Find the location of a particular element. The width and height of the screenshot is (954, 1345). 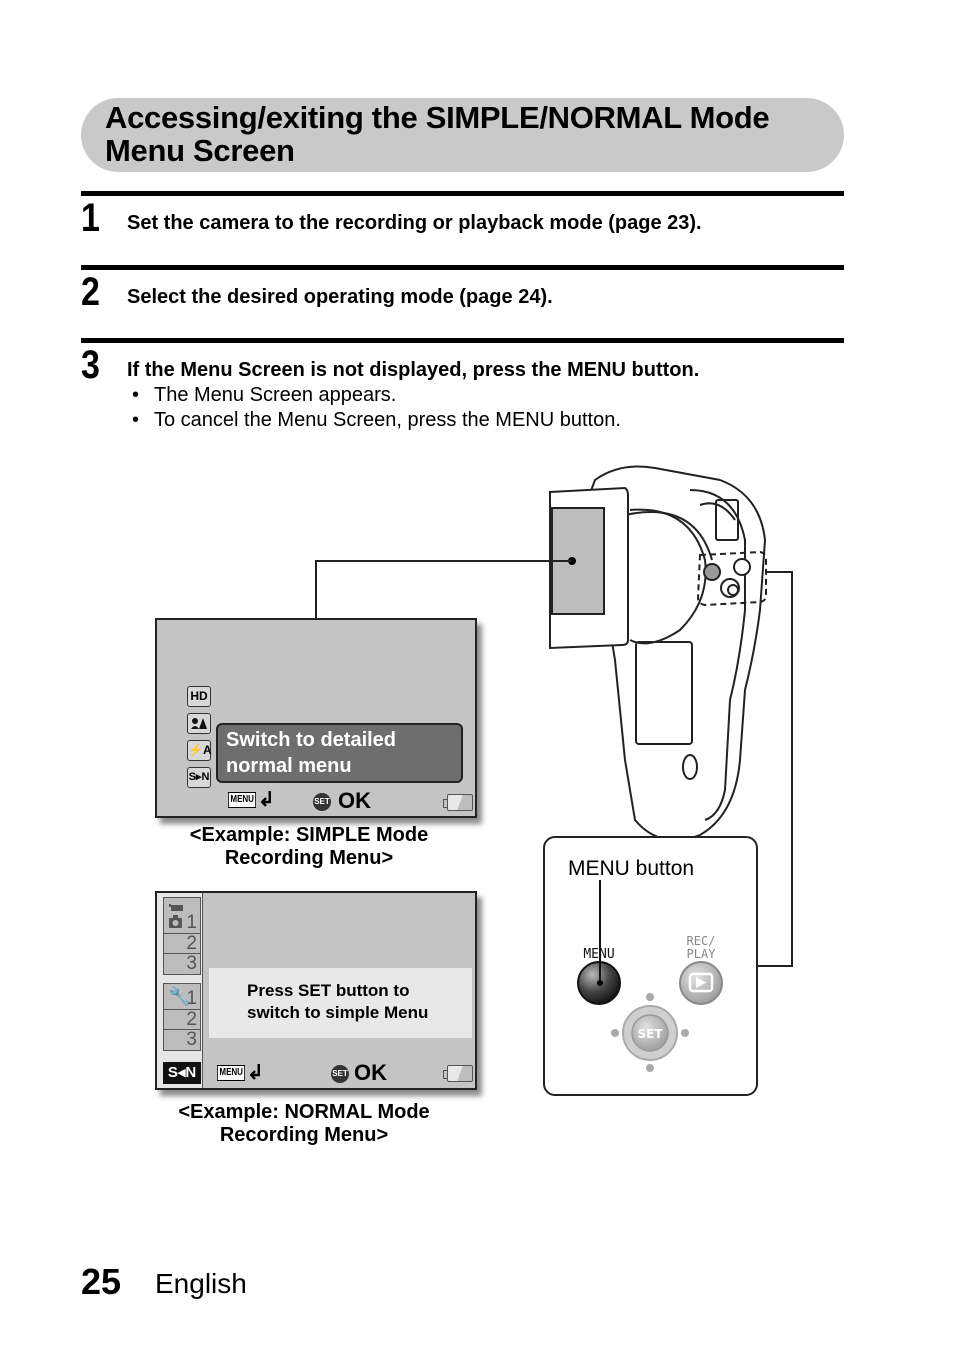

setup-menu-tabs: 🔧 1 2 3 is located at coordinates (182, 1017).